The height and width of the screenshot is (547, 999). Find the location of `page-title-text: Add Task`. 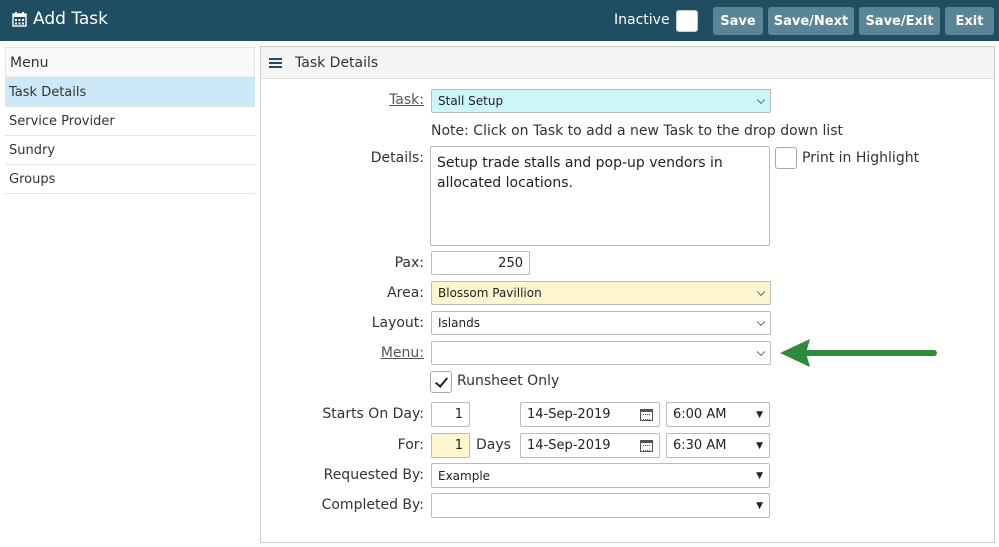

page-title-text: Add Task is located at coordinates (71, 19).